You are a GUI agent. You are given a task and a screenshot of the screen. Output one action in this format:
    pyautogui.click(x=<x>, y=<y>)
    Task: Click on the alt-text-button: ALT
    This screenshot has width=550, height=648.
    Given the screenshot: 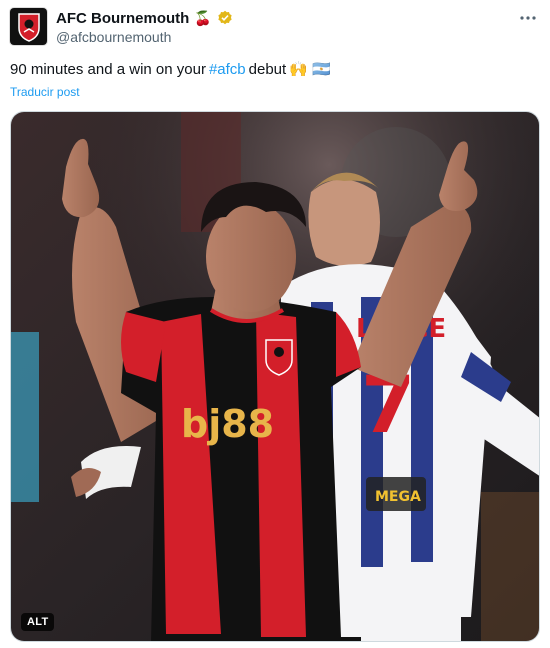 What is the action you would take?
    pyautogui.click(x=38, y=622)
    